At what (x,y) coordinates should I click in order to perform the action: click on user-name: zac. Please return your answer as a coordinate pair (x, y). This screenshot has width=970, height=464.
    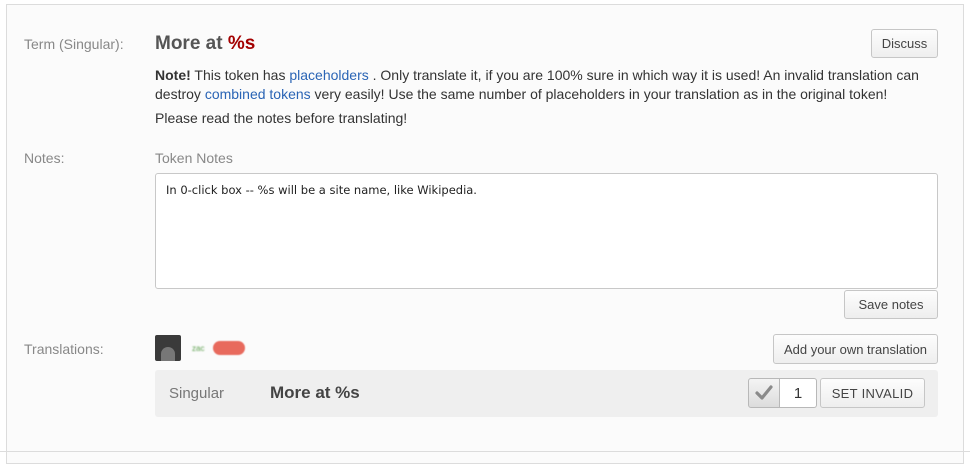
    Looking at the image, I should click on (198, 348).